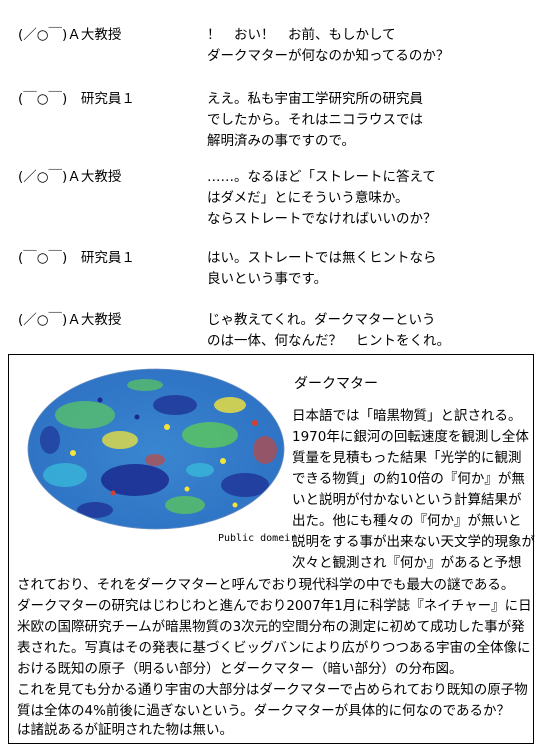  Describe the element at coordinates (308, 198) in the screenshot. I see `dialogue-line: はダメだ」とにそういう意味か。` at that location.